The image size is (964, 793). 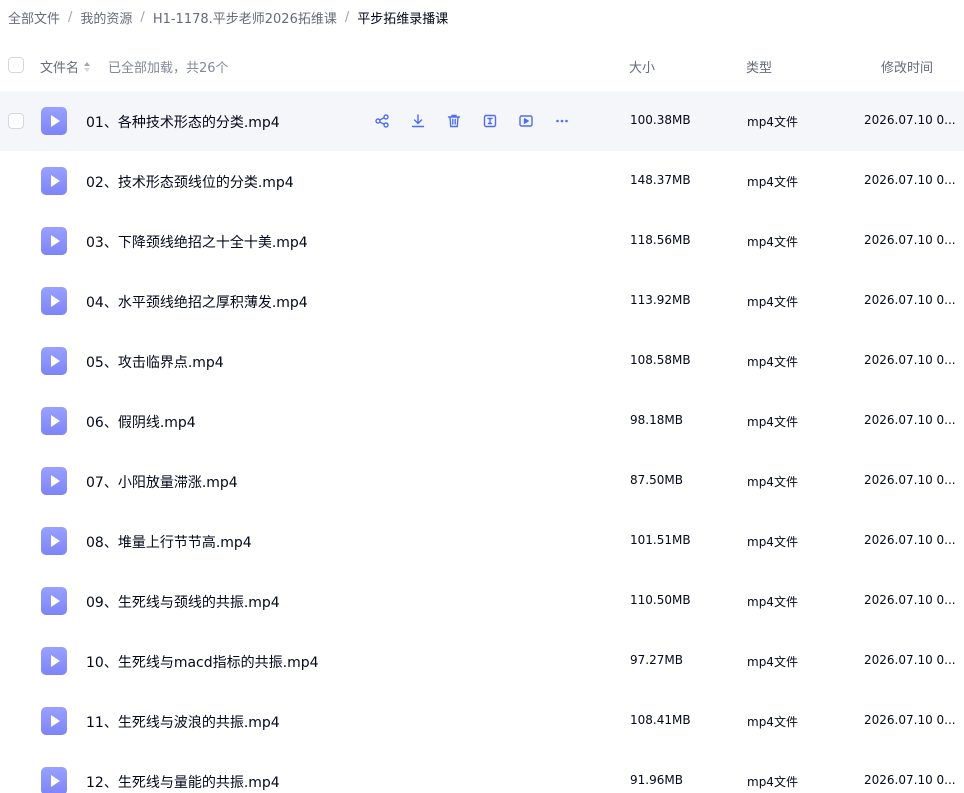 I want to click on file-size: 100.38MB, so click(x=660, y=120).